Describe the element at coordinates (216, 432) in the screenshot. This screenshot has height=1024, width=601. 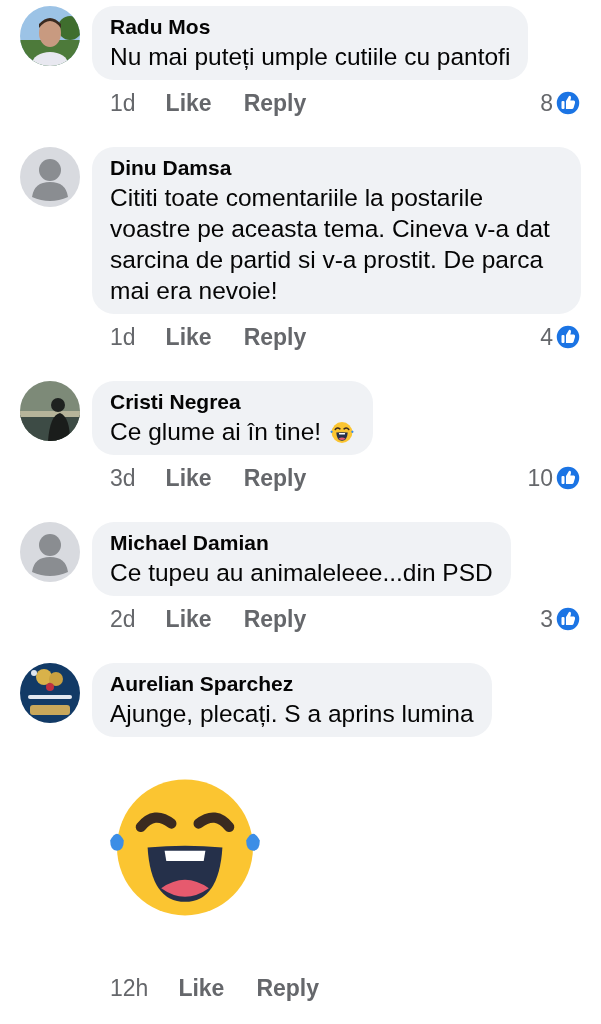
I see `comment-text: Ce glume ai în tine!` at that location.